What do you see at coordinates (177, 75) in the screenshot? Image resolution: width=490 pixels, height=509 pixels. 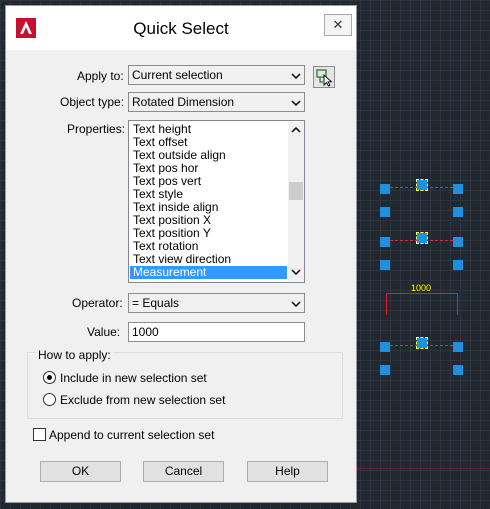 I see `apply-to-value: Current selection` at bounding box center [177, 75].